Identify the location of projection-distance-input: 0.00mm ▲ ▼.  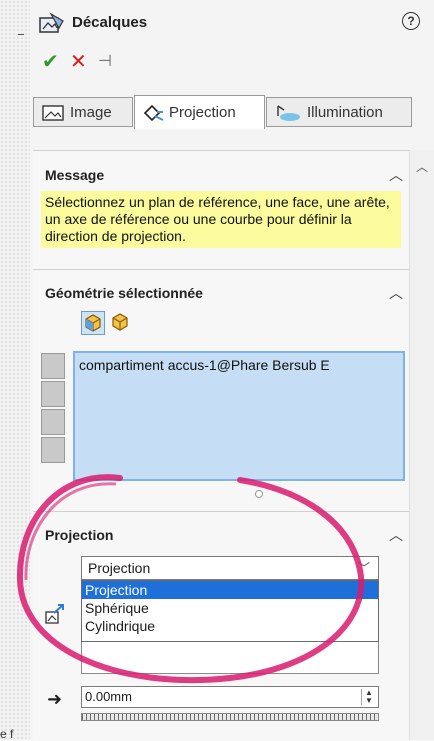
(230, 697).